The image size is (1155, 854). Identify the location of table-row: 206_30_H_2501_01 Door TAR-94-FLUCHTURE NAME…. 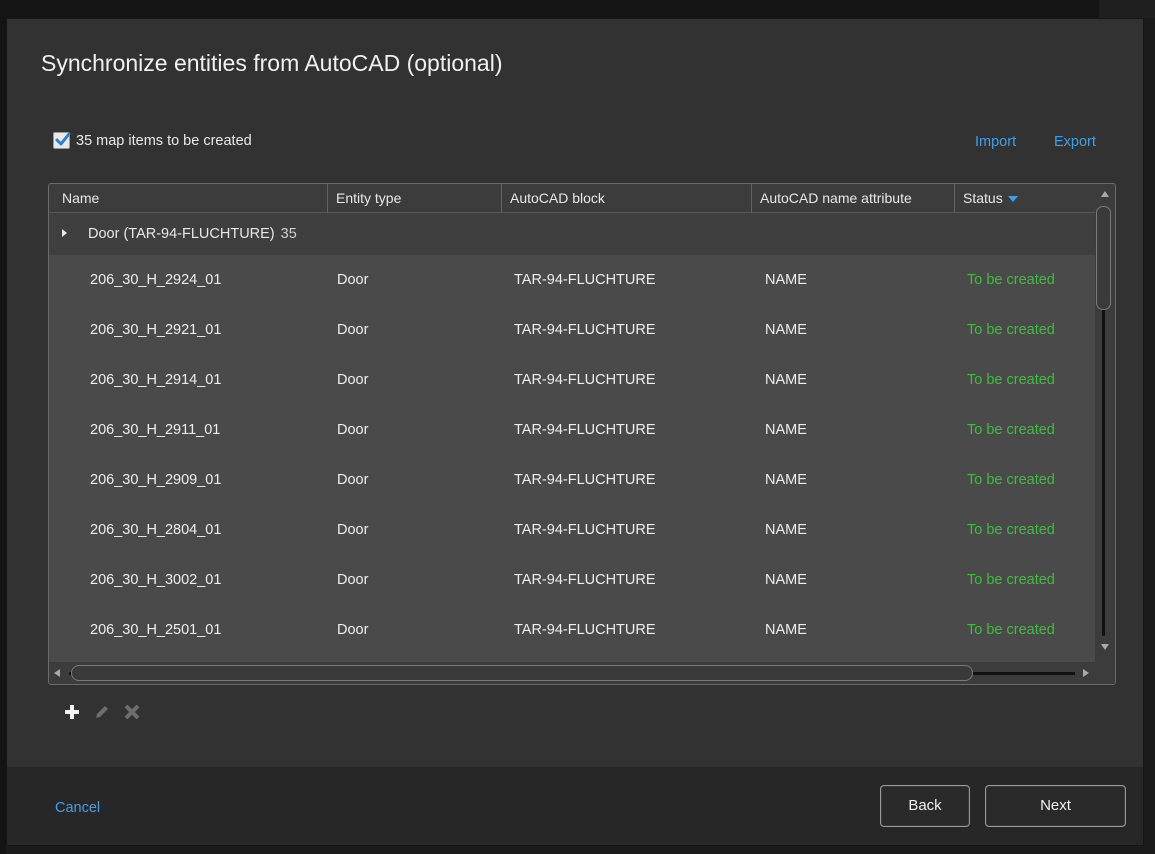
(572, 630).